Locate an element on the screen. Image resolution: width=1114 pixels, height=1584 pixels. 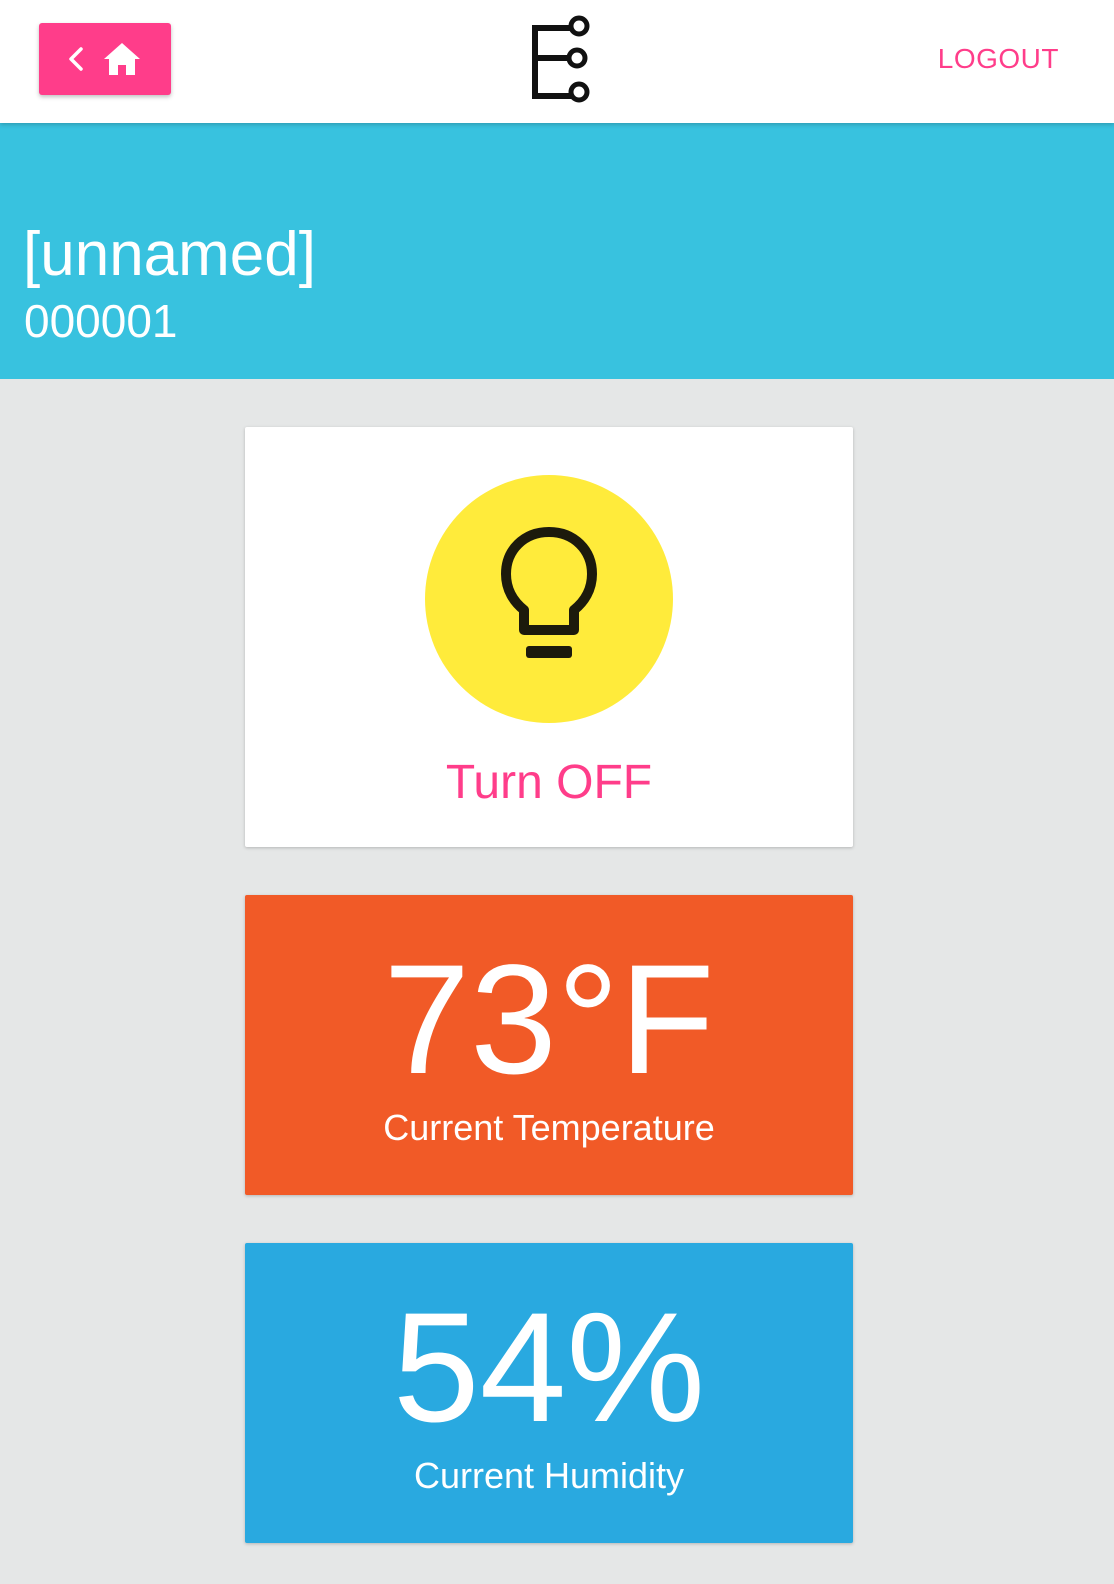
light-toggle-card: Turn OFF is located at coordinates (549, 637).